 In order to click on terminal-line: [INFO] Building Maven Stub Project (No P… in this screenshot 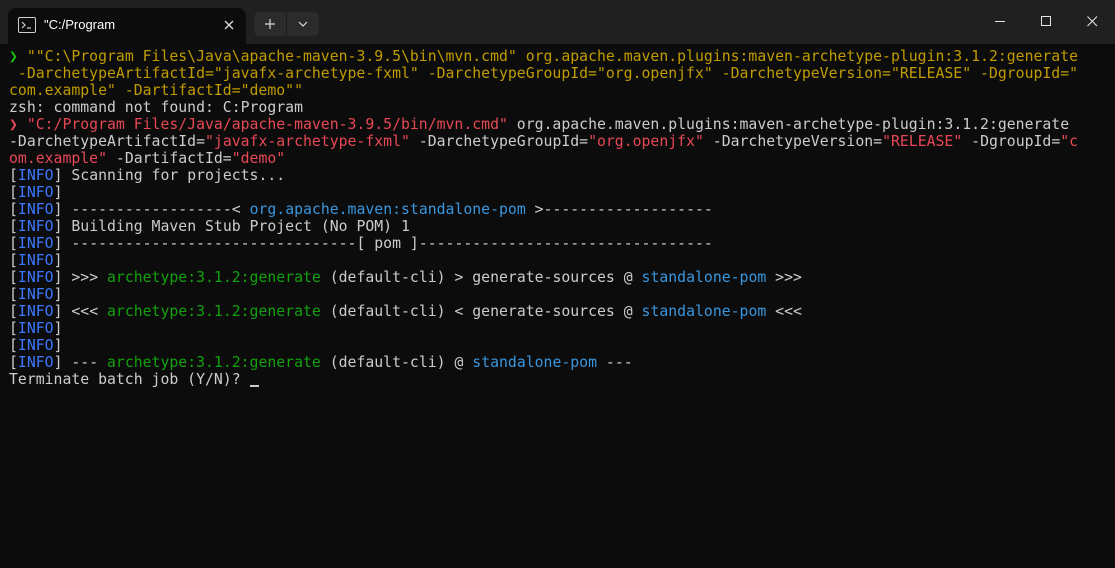, I will do `click(562, 226)`.